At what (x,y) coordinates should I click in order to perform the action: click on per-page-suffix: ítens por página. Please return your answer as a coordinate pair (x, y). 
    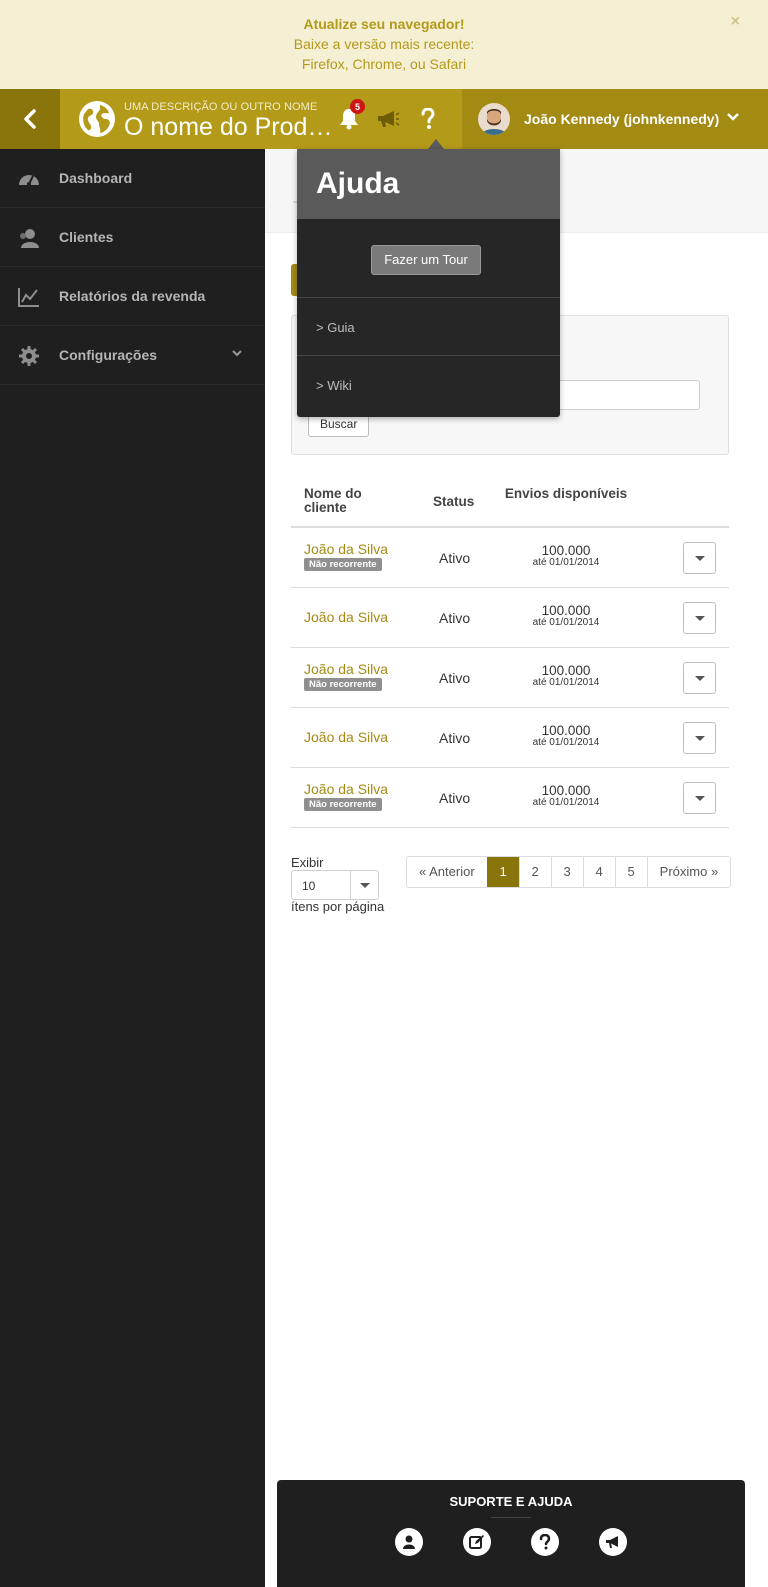
    Looking at the image, I should click on (338, 906).